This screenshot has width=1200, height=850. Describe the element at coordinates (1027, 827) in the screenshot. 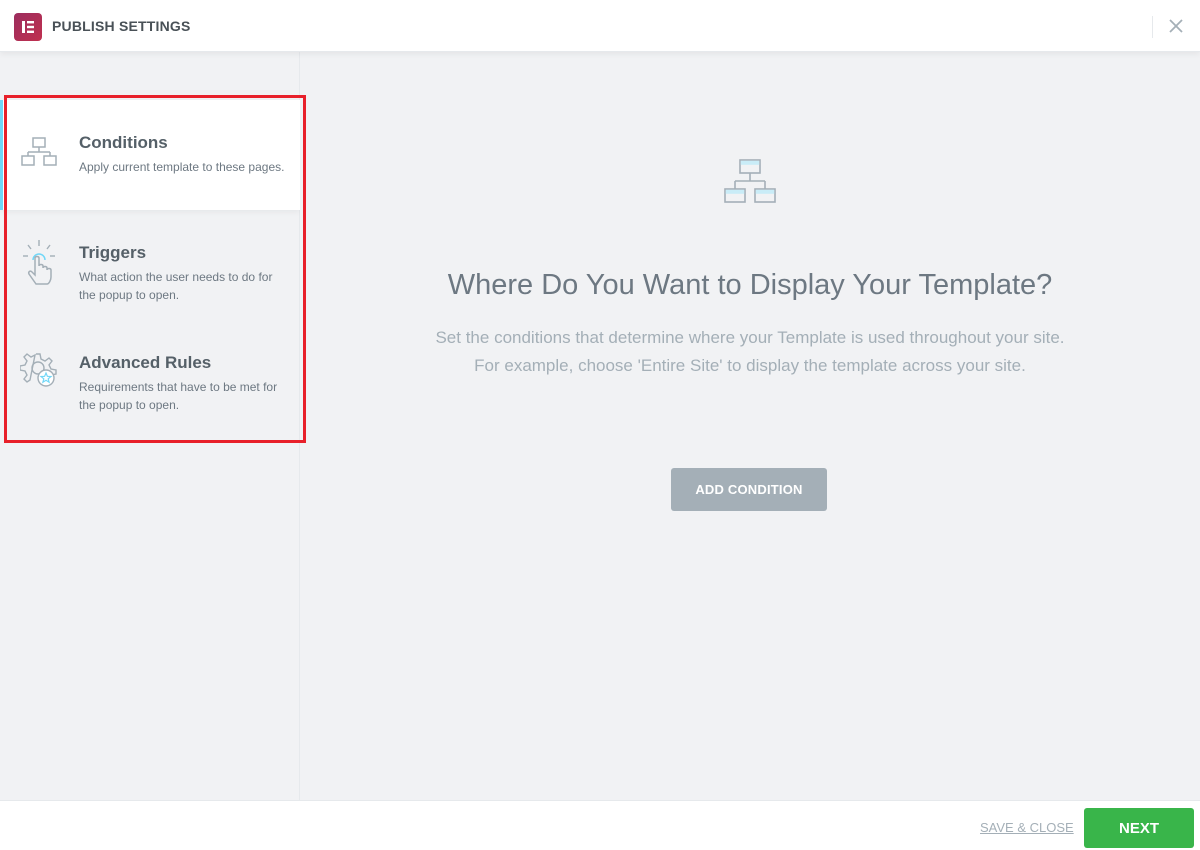

I see `save-and-close-link: SAVE & CLOSE` at that location.